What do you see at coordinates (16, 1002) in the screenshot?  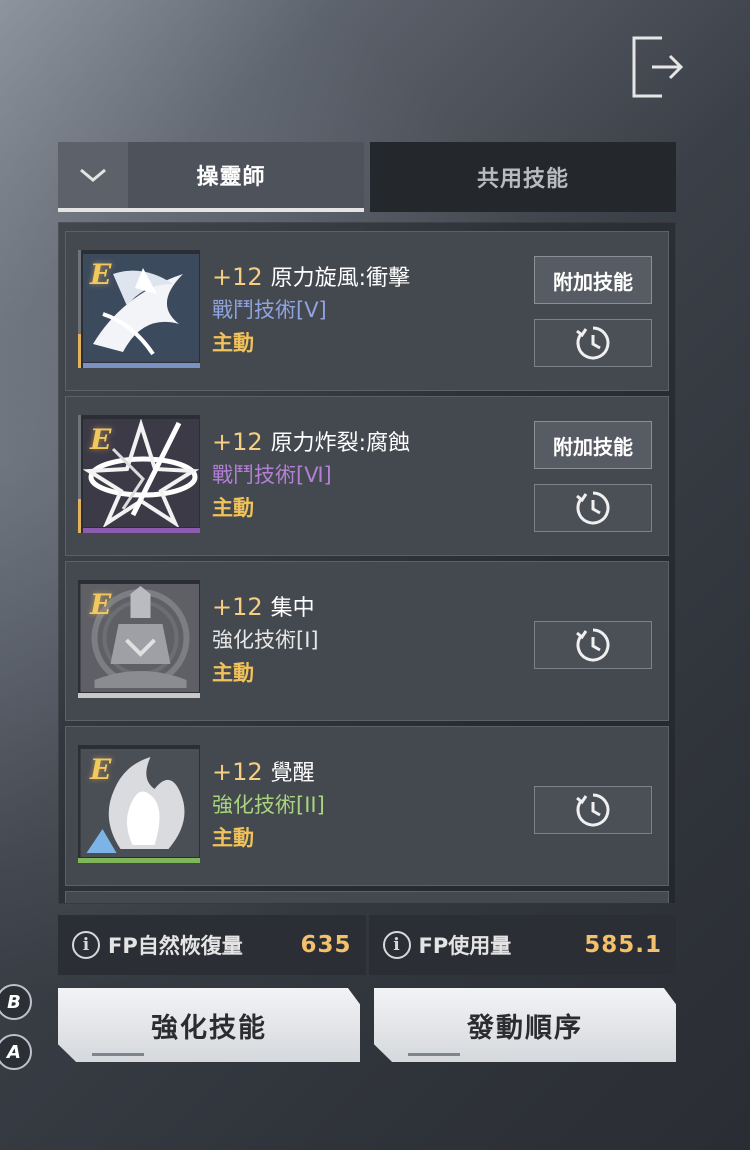 I see `b-button-hint-icon: B` at bounding box center [16, 1002].